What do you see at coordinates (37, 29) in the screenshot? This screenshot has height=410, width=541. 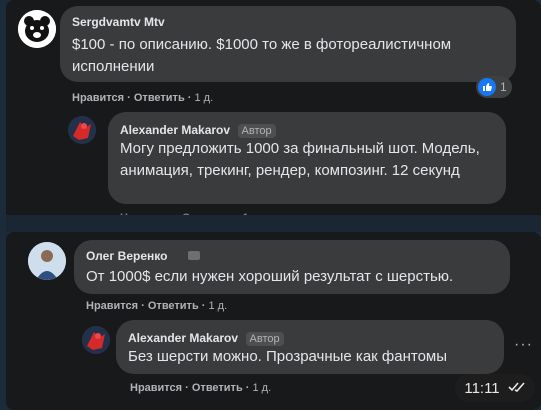 I see `bear-avatar` at bounding box center [37, 29].